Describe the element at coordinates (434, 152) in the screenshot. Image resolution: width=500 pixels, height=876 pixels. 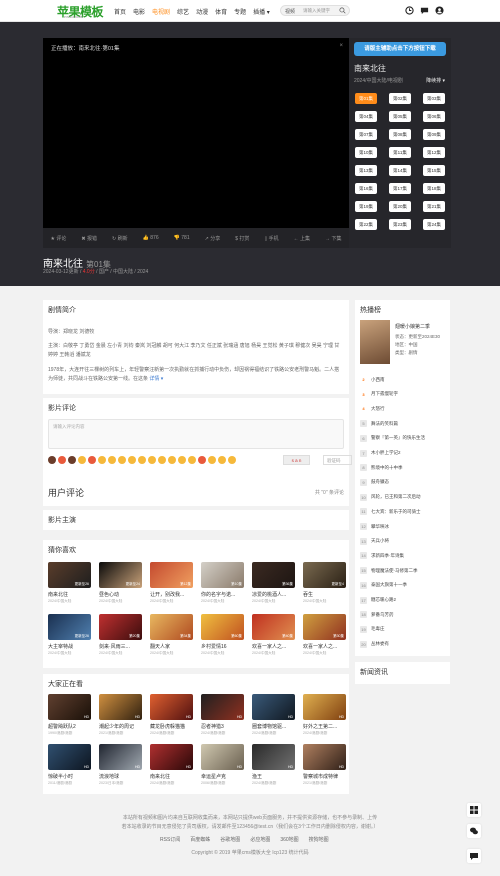
I see `episode-button: 第12集` at that location.